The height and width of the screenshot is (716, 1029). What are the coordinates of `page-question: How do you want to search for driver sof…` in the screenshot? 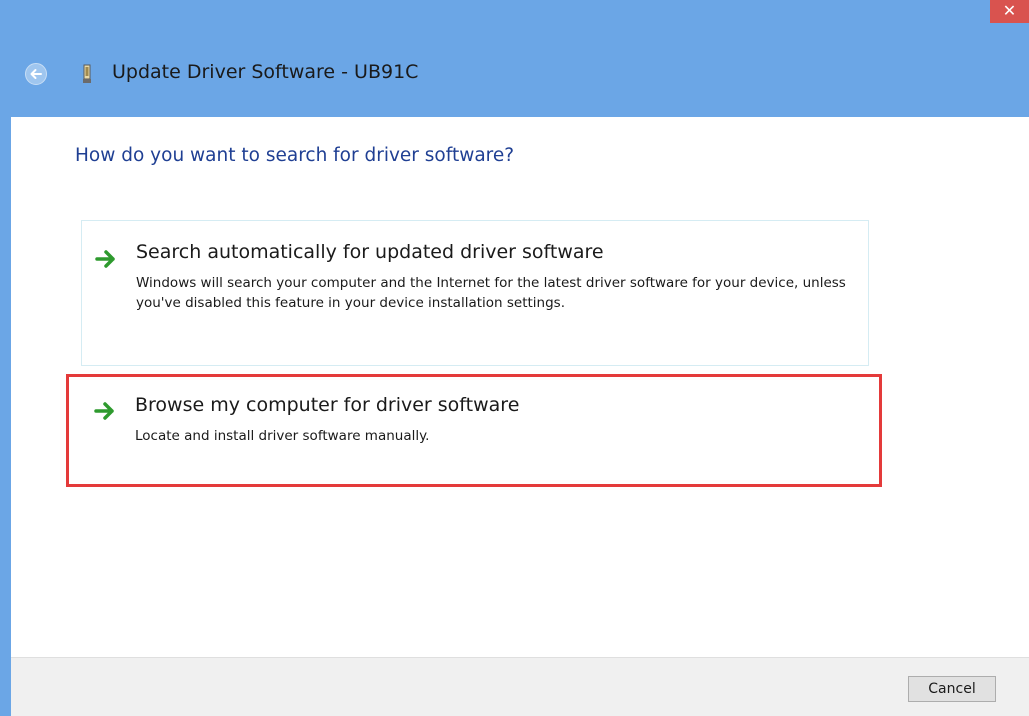 It's located at (295, 155).